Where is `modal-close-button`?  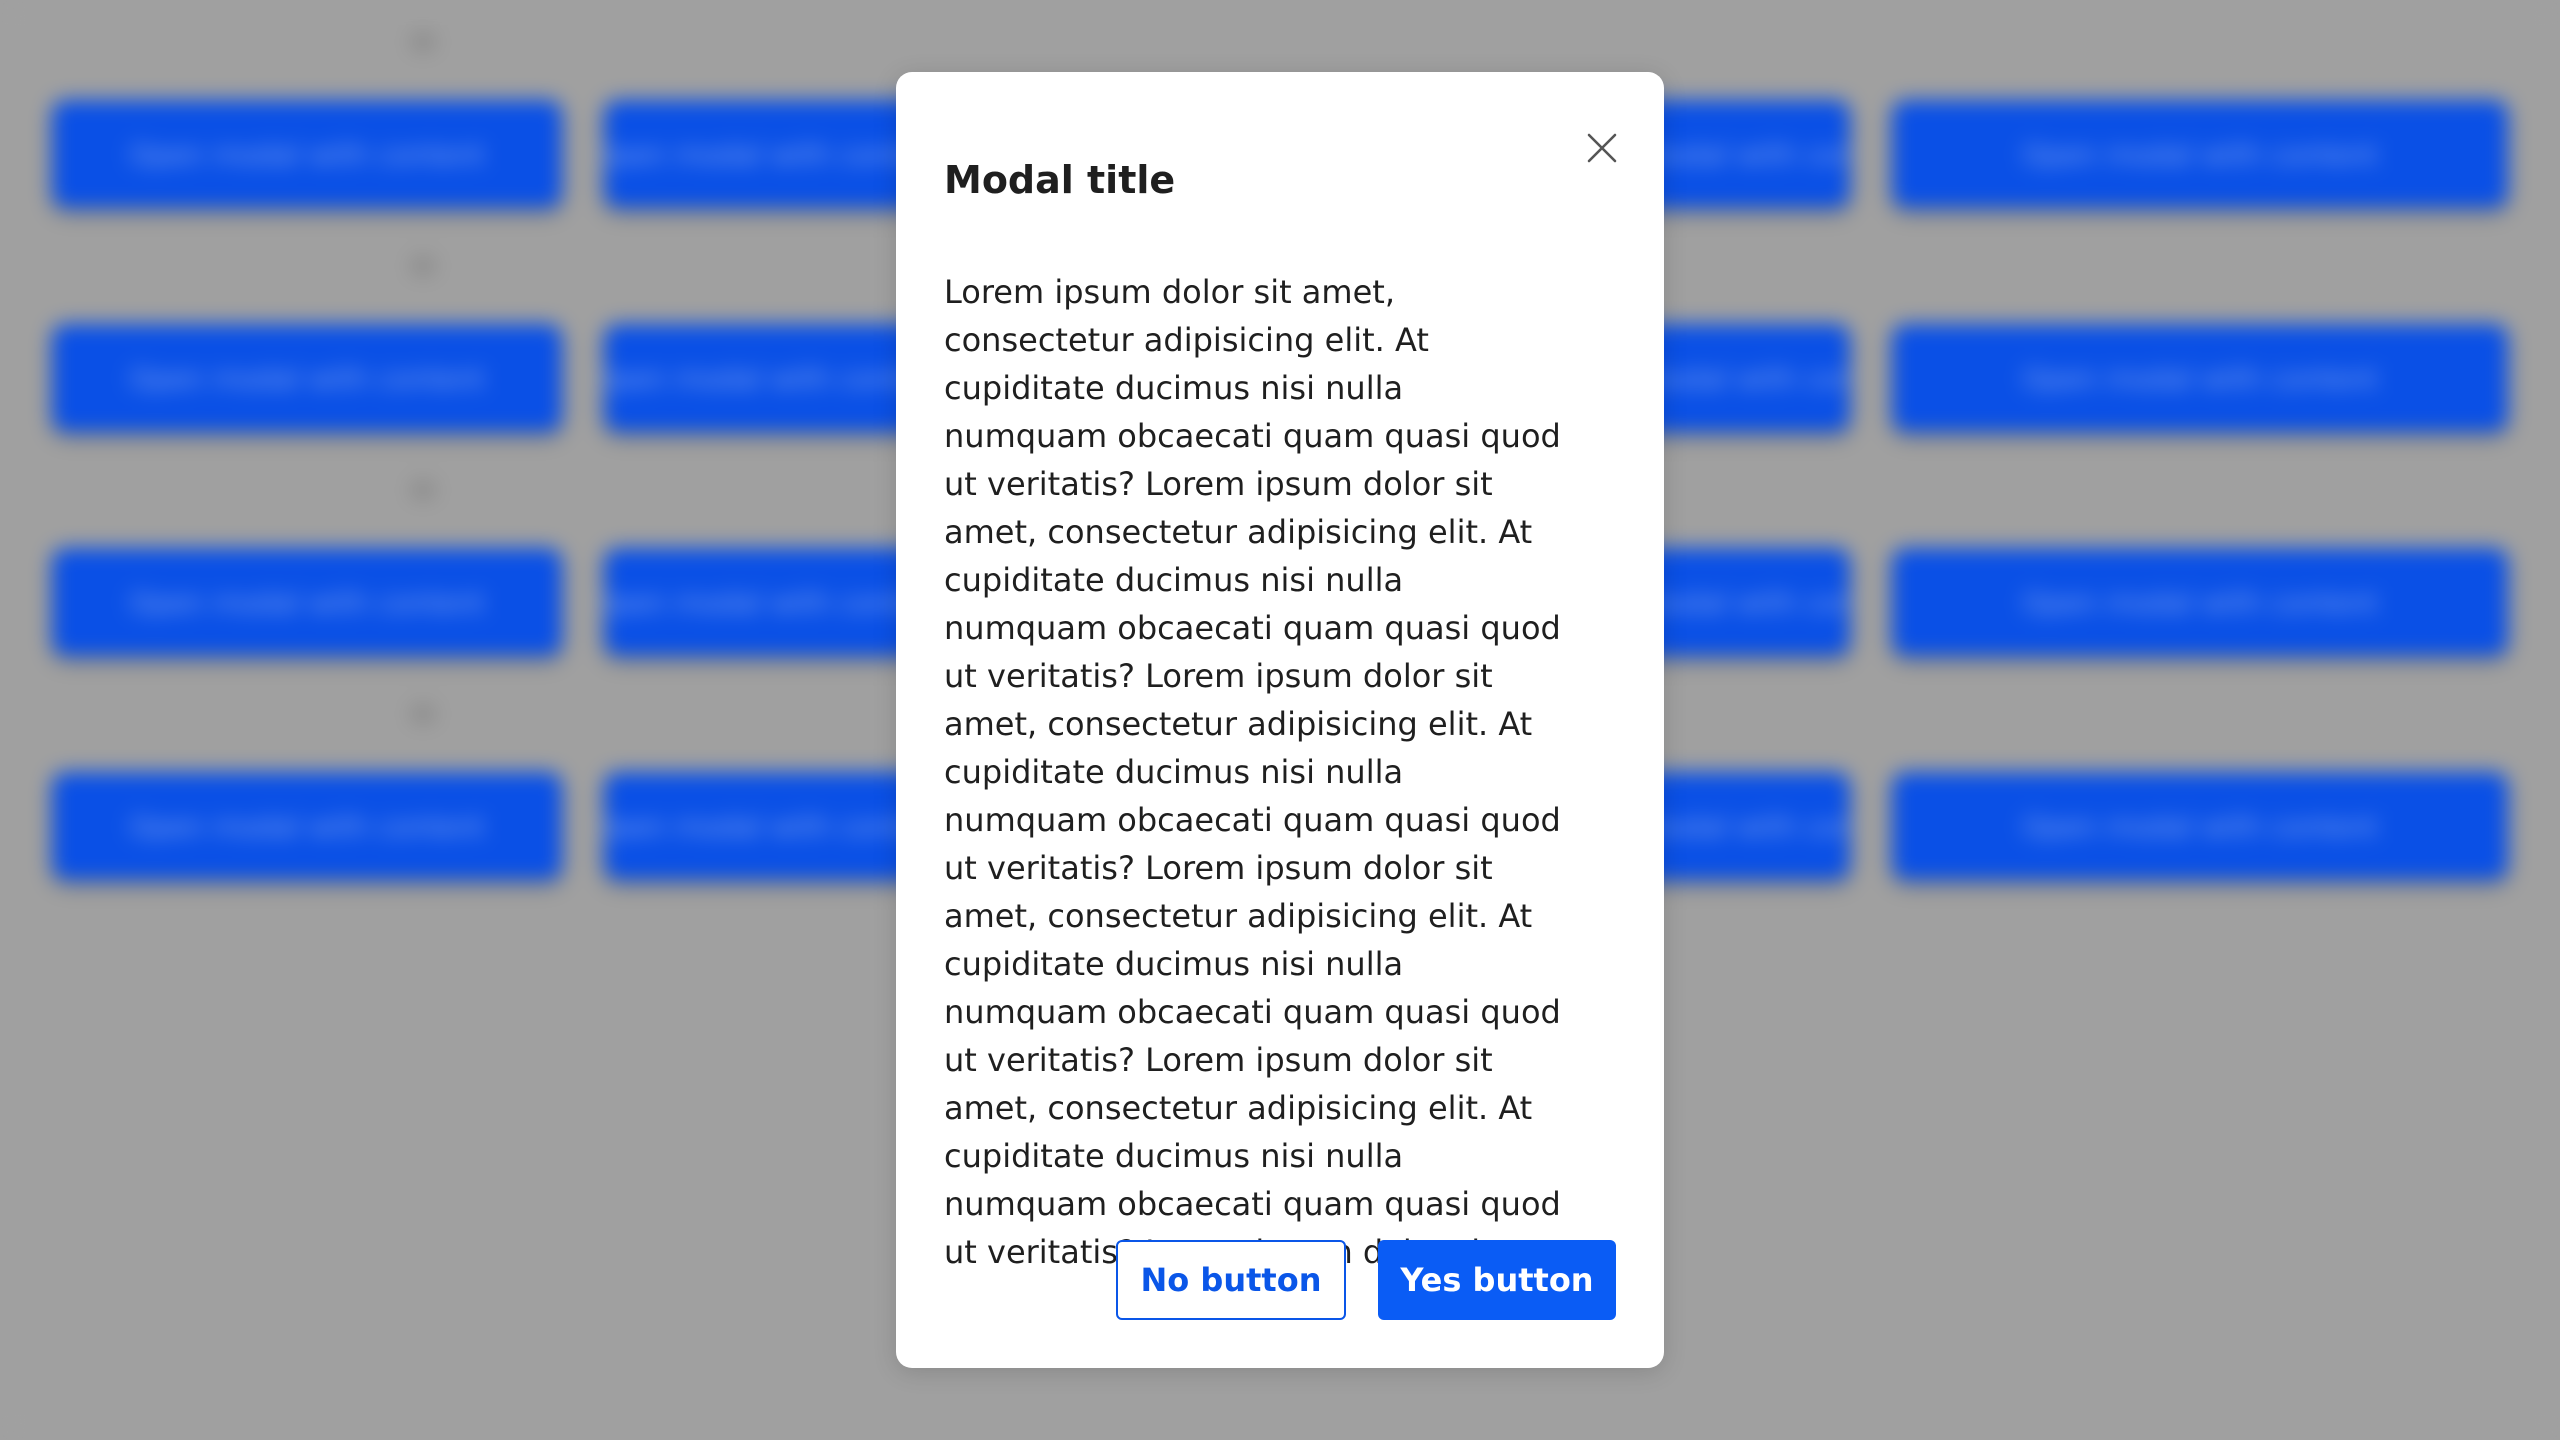
modal-close-button is located at coordinates (1602, 148).